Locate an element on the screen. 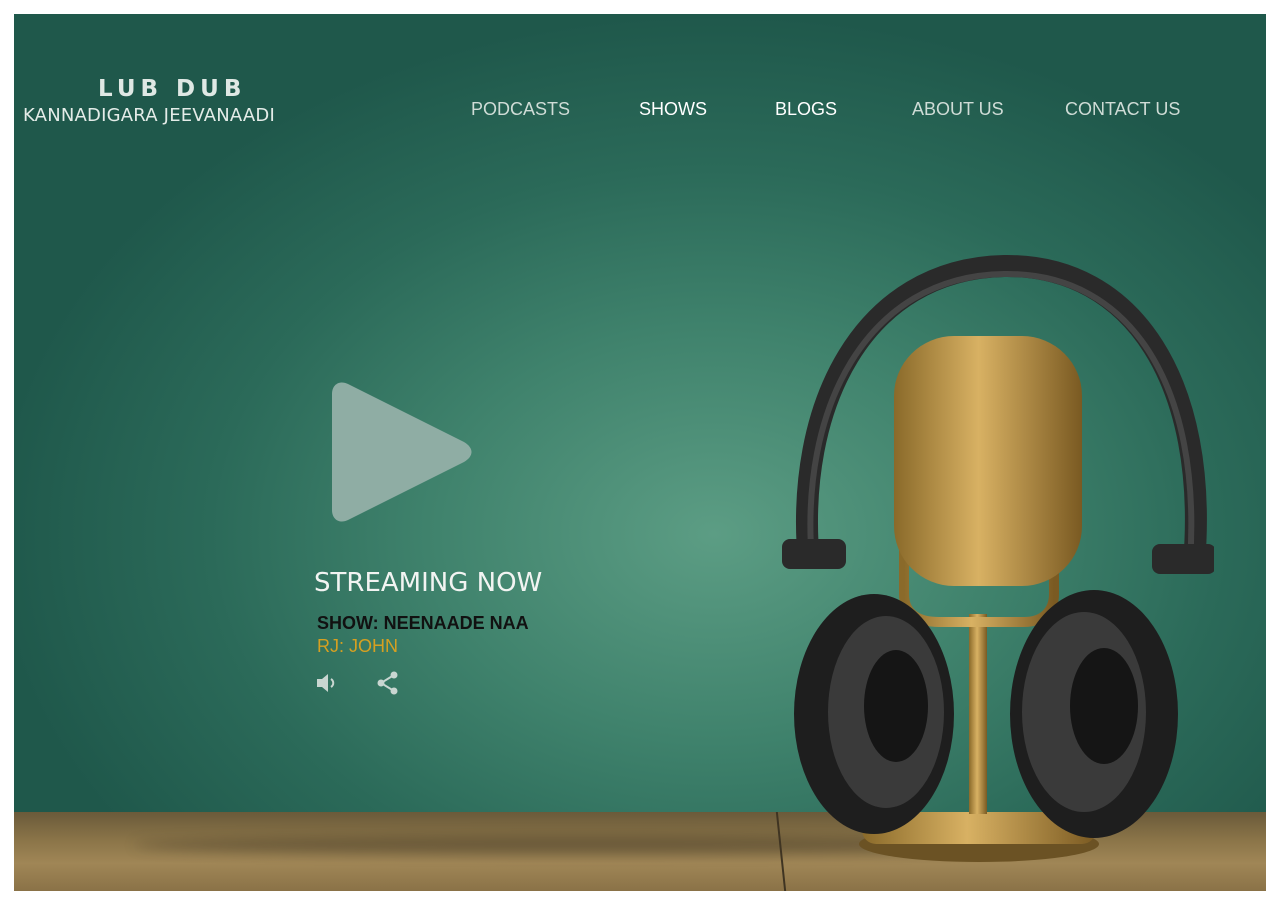 Image resolution: width=1280 pixels, height=910 pixels. streaming-now-label: STREAMING NOW is located at coordinates (428, 583).